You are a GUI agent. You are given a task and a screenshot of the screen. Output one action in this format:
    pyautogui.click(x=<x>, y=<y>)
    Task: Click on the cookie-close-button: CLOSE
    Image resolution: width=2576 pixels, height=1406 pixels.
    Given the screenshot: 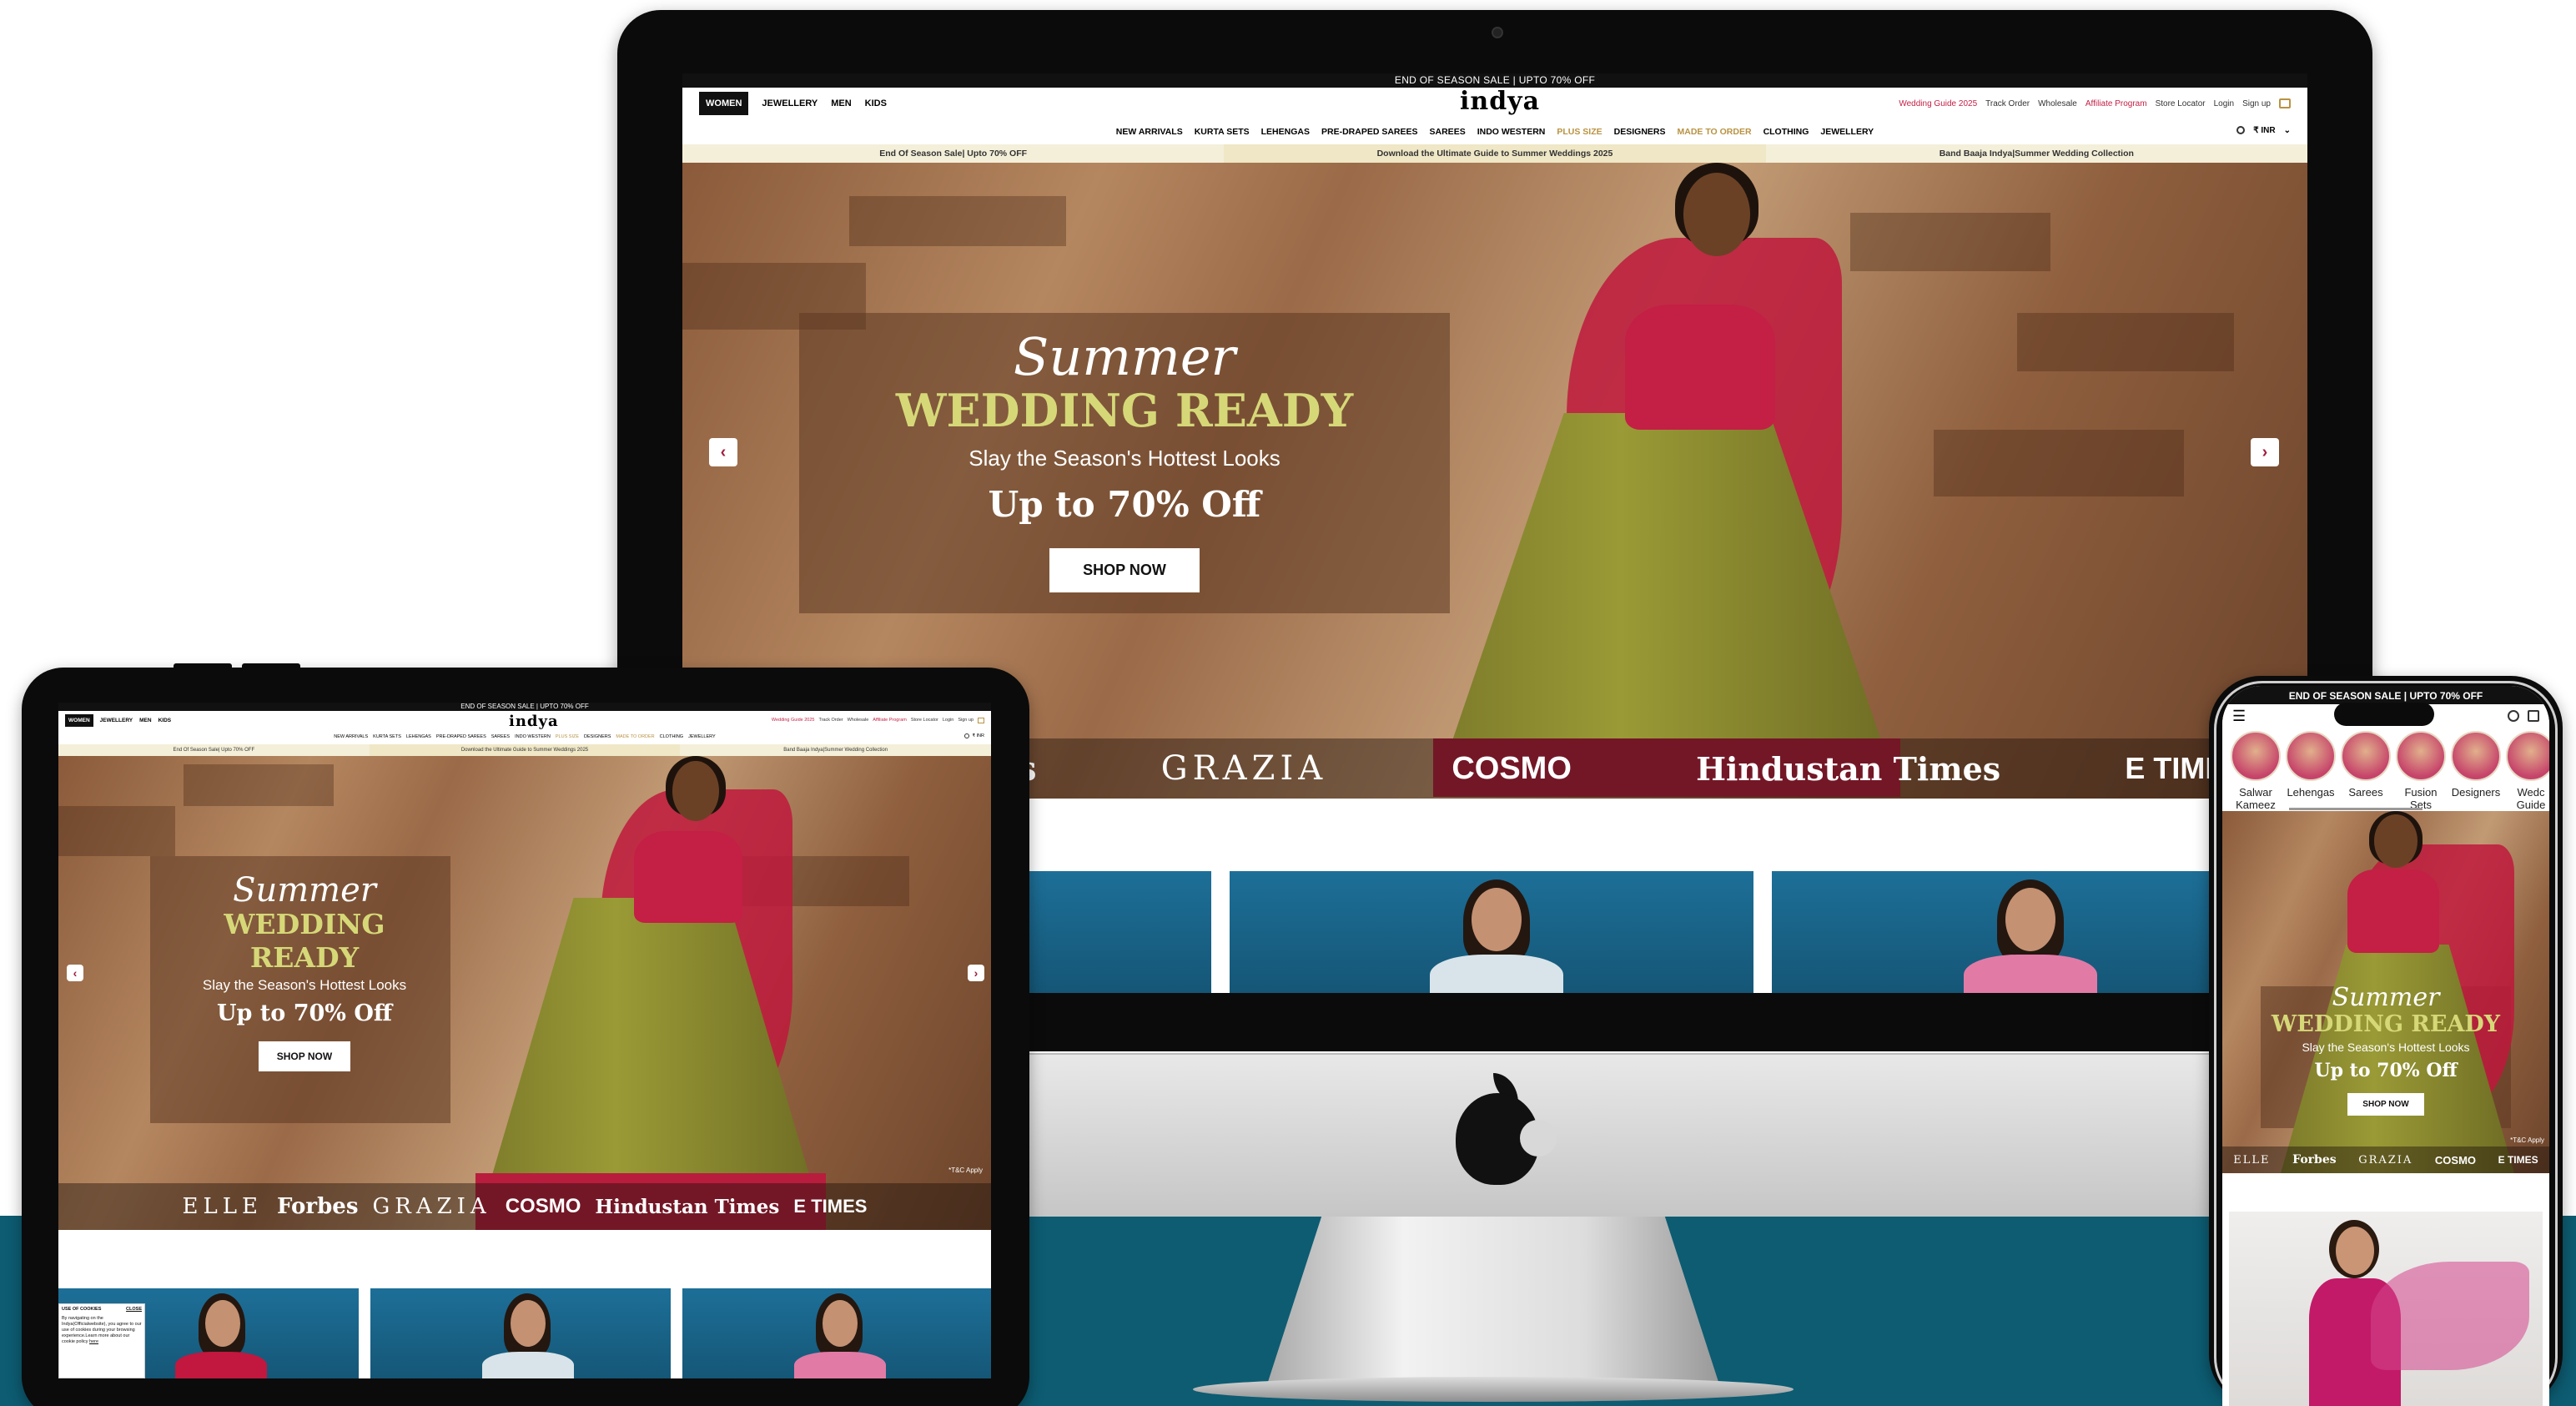 What is the action you would take?
    pyautogui.click(x=134, y=1310)
    